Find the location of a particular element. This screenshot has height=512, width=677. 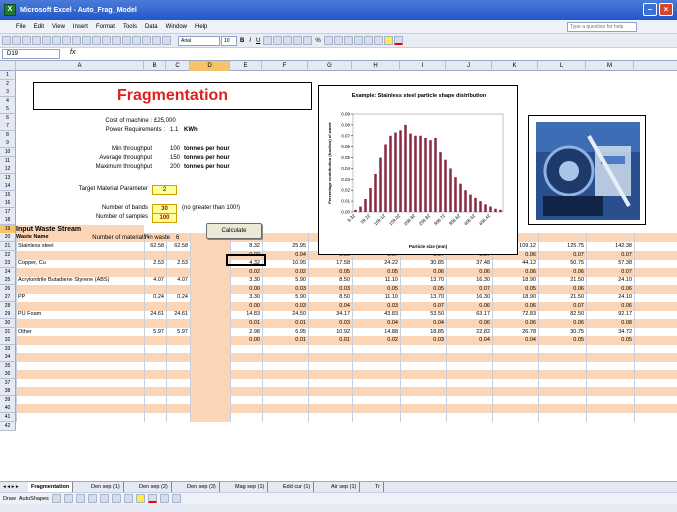

column-header-c: C is located at coordinates (178, 66).